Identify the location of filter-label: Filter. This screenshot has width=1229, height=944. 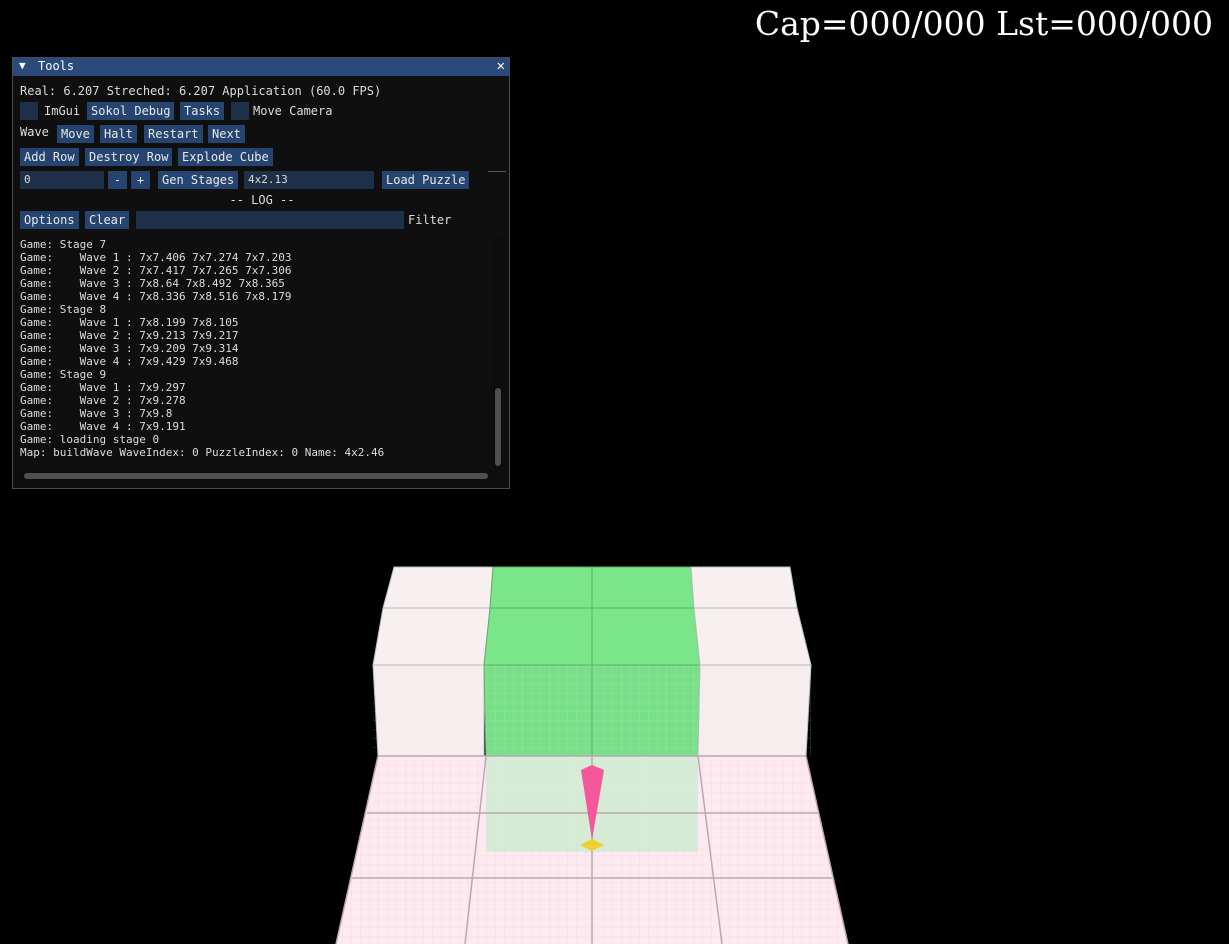
(430, 220).